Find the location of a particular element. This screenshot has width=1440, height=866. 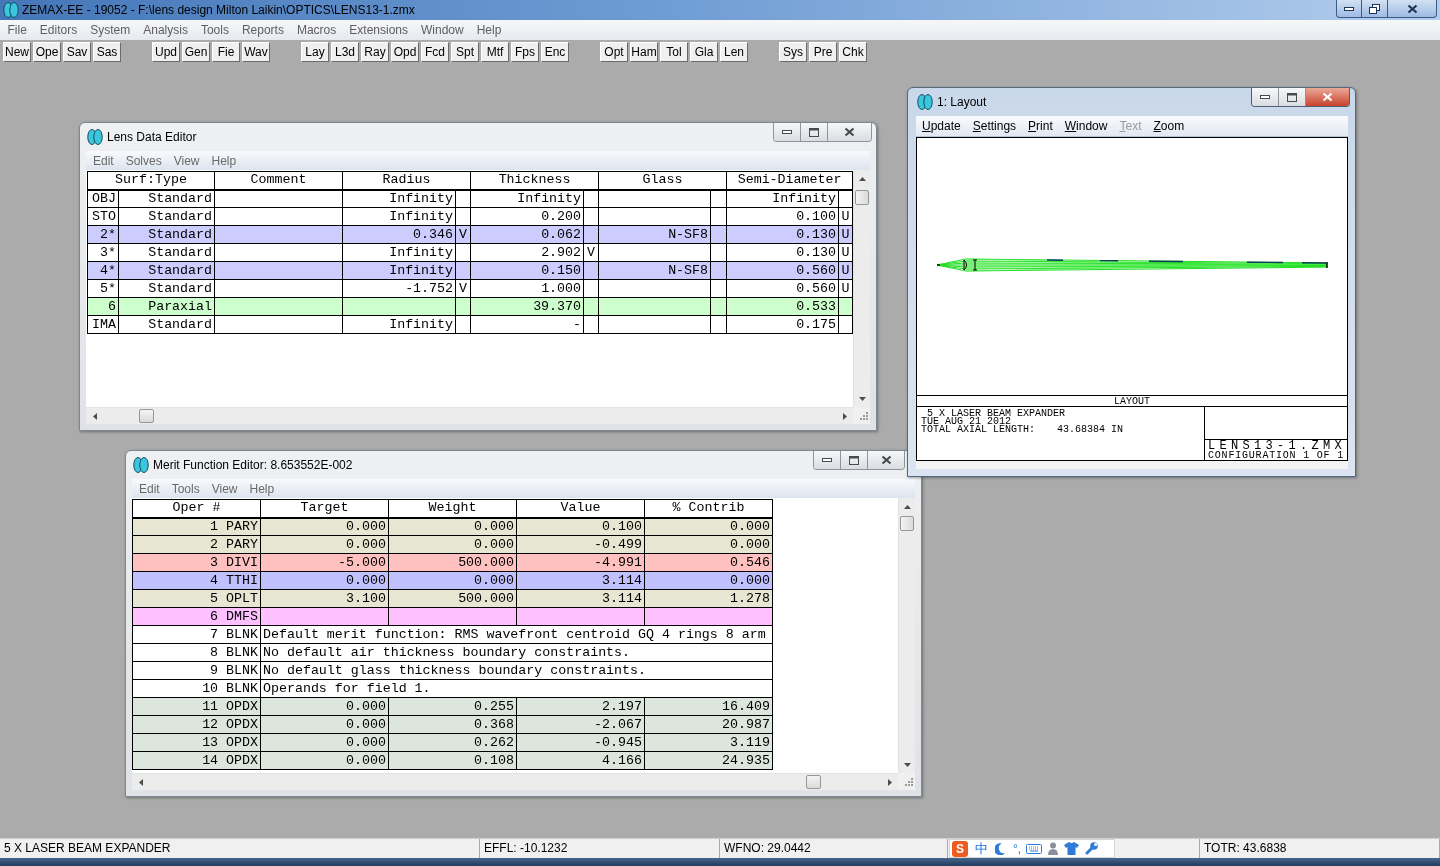

table-cell: 11 OPDX is located at coordinates (196, 706).